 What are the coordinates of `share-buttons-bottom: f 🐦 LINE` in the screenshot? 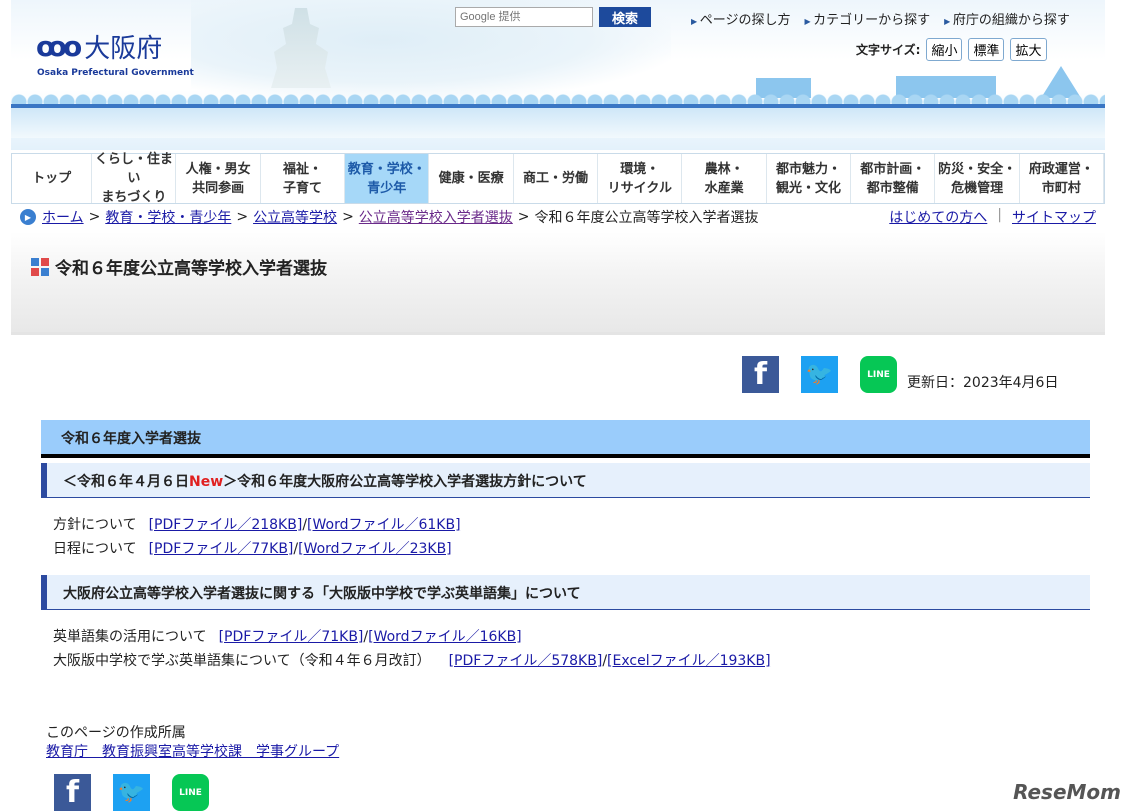 It's located at (131, 792).